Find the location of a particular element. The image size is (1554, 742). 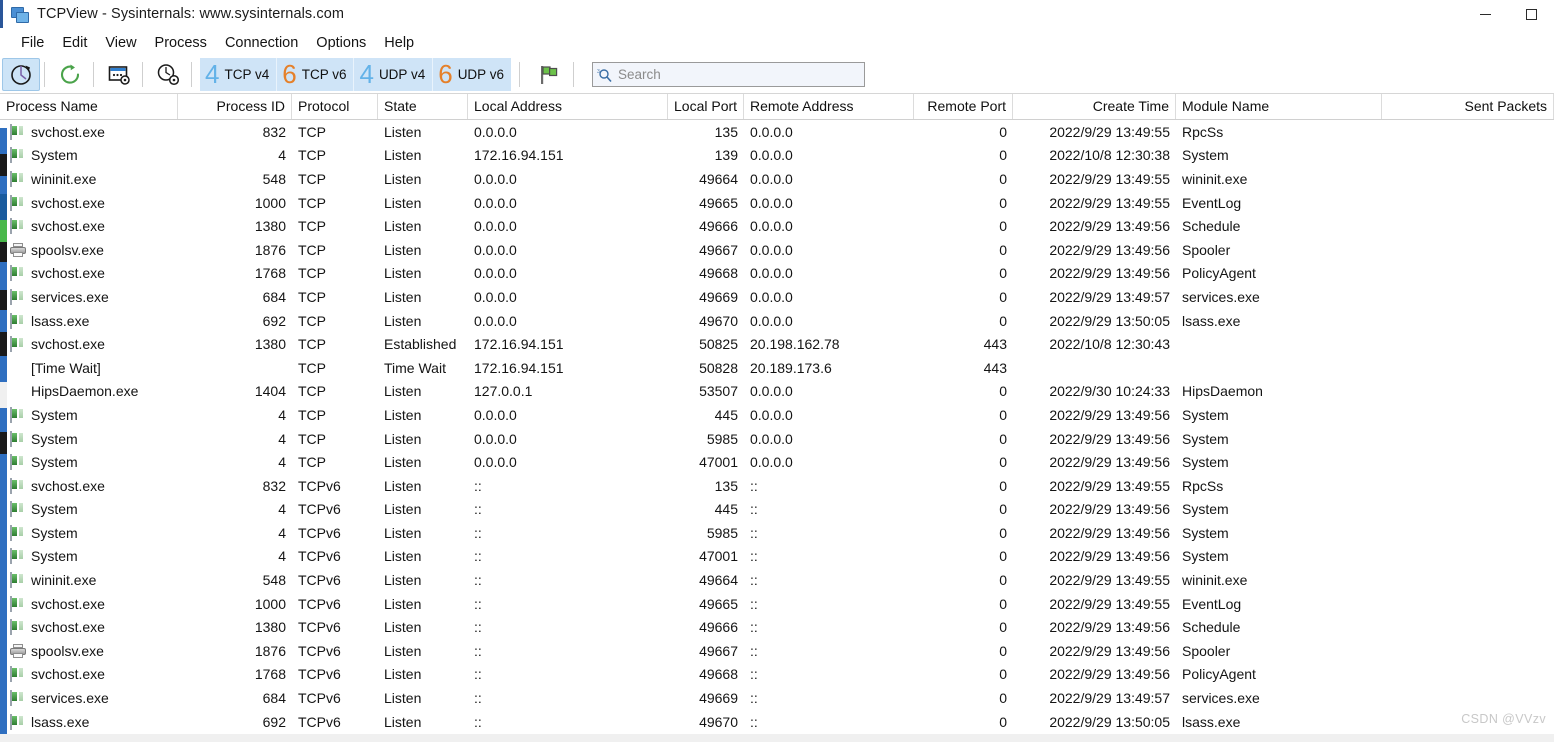

menu-item-process: Process is located at coordinates (181, 43).